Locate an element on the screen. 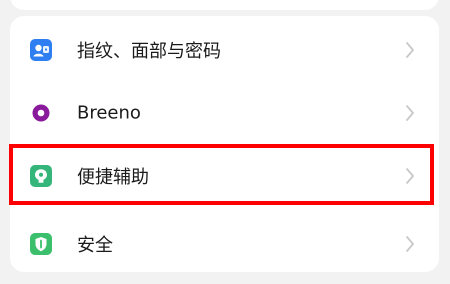 The width and height of the screenshot is (450, 284). settings-item-label: 指纹、面部与密码 is located at coordinates (149, 51).